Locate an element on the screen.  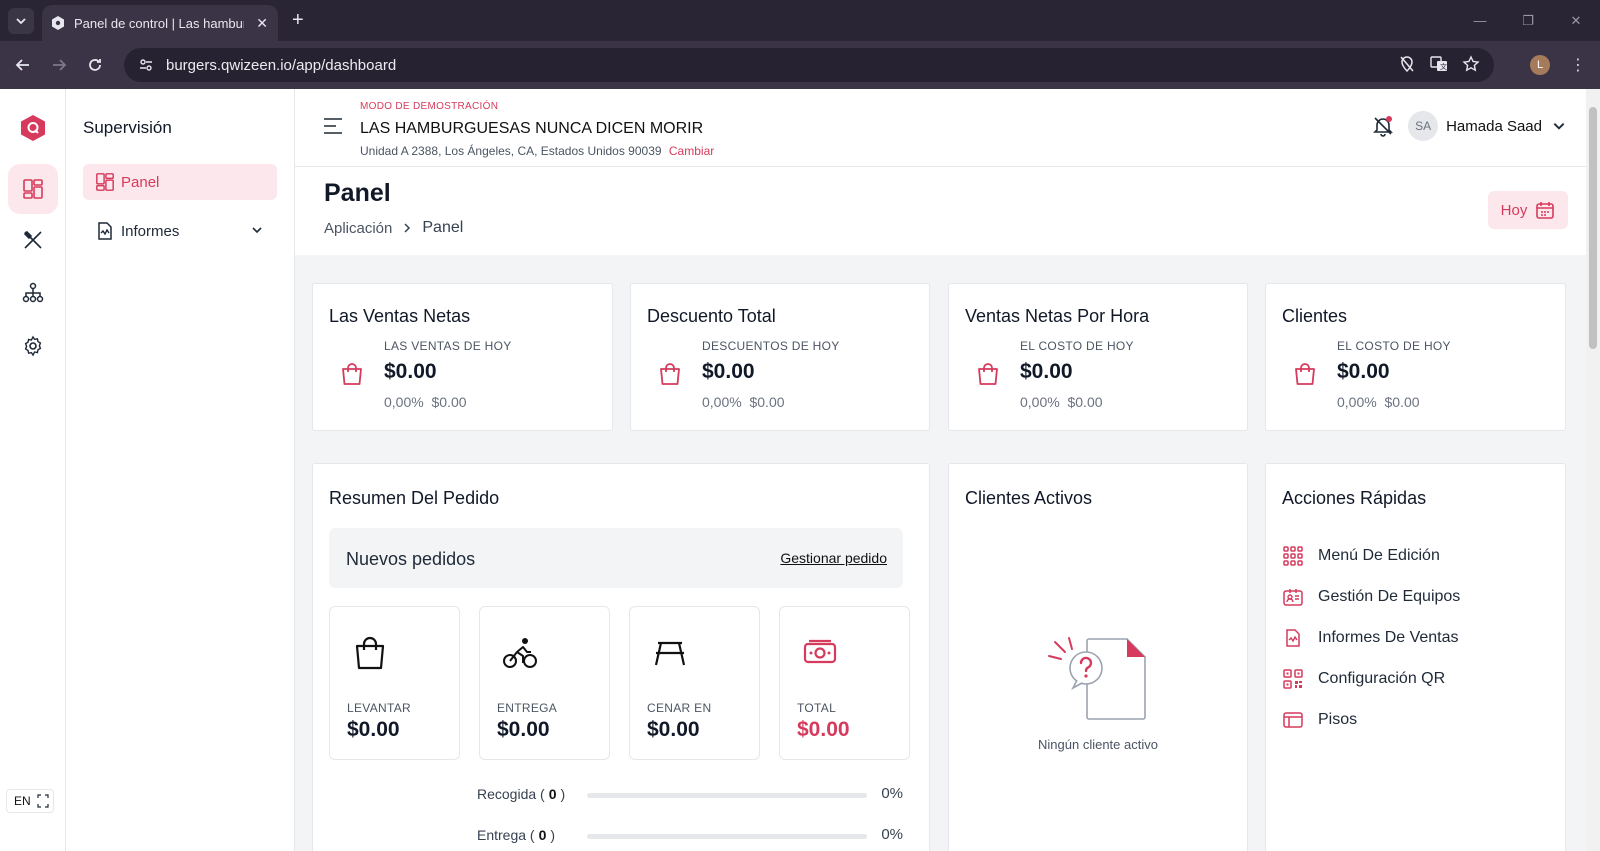
rail-menu is located at coordinates (33, 240).